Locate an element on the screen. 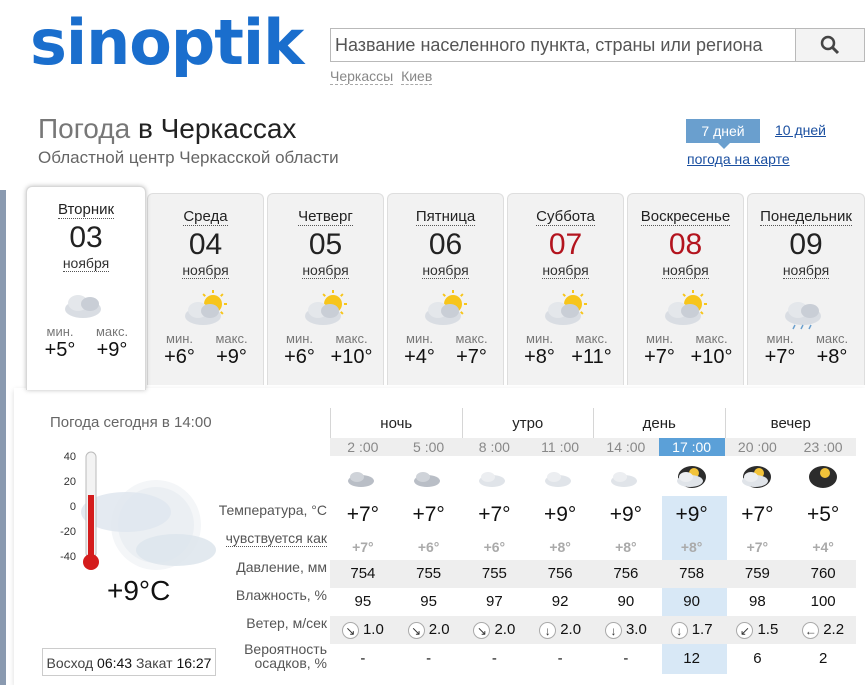  row-label-feels-like: чувствуется как is located at coordinates (276, 538).